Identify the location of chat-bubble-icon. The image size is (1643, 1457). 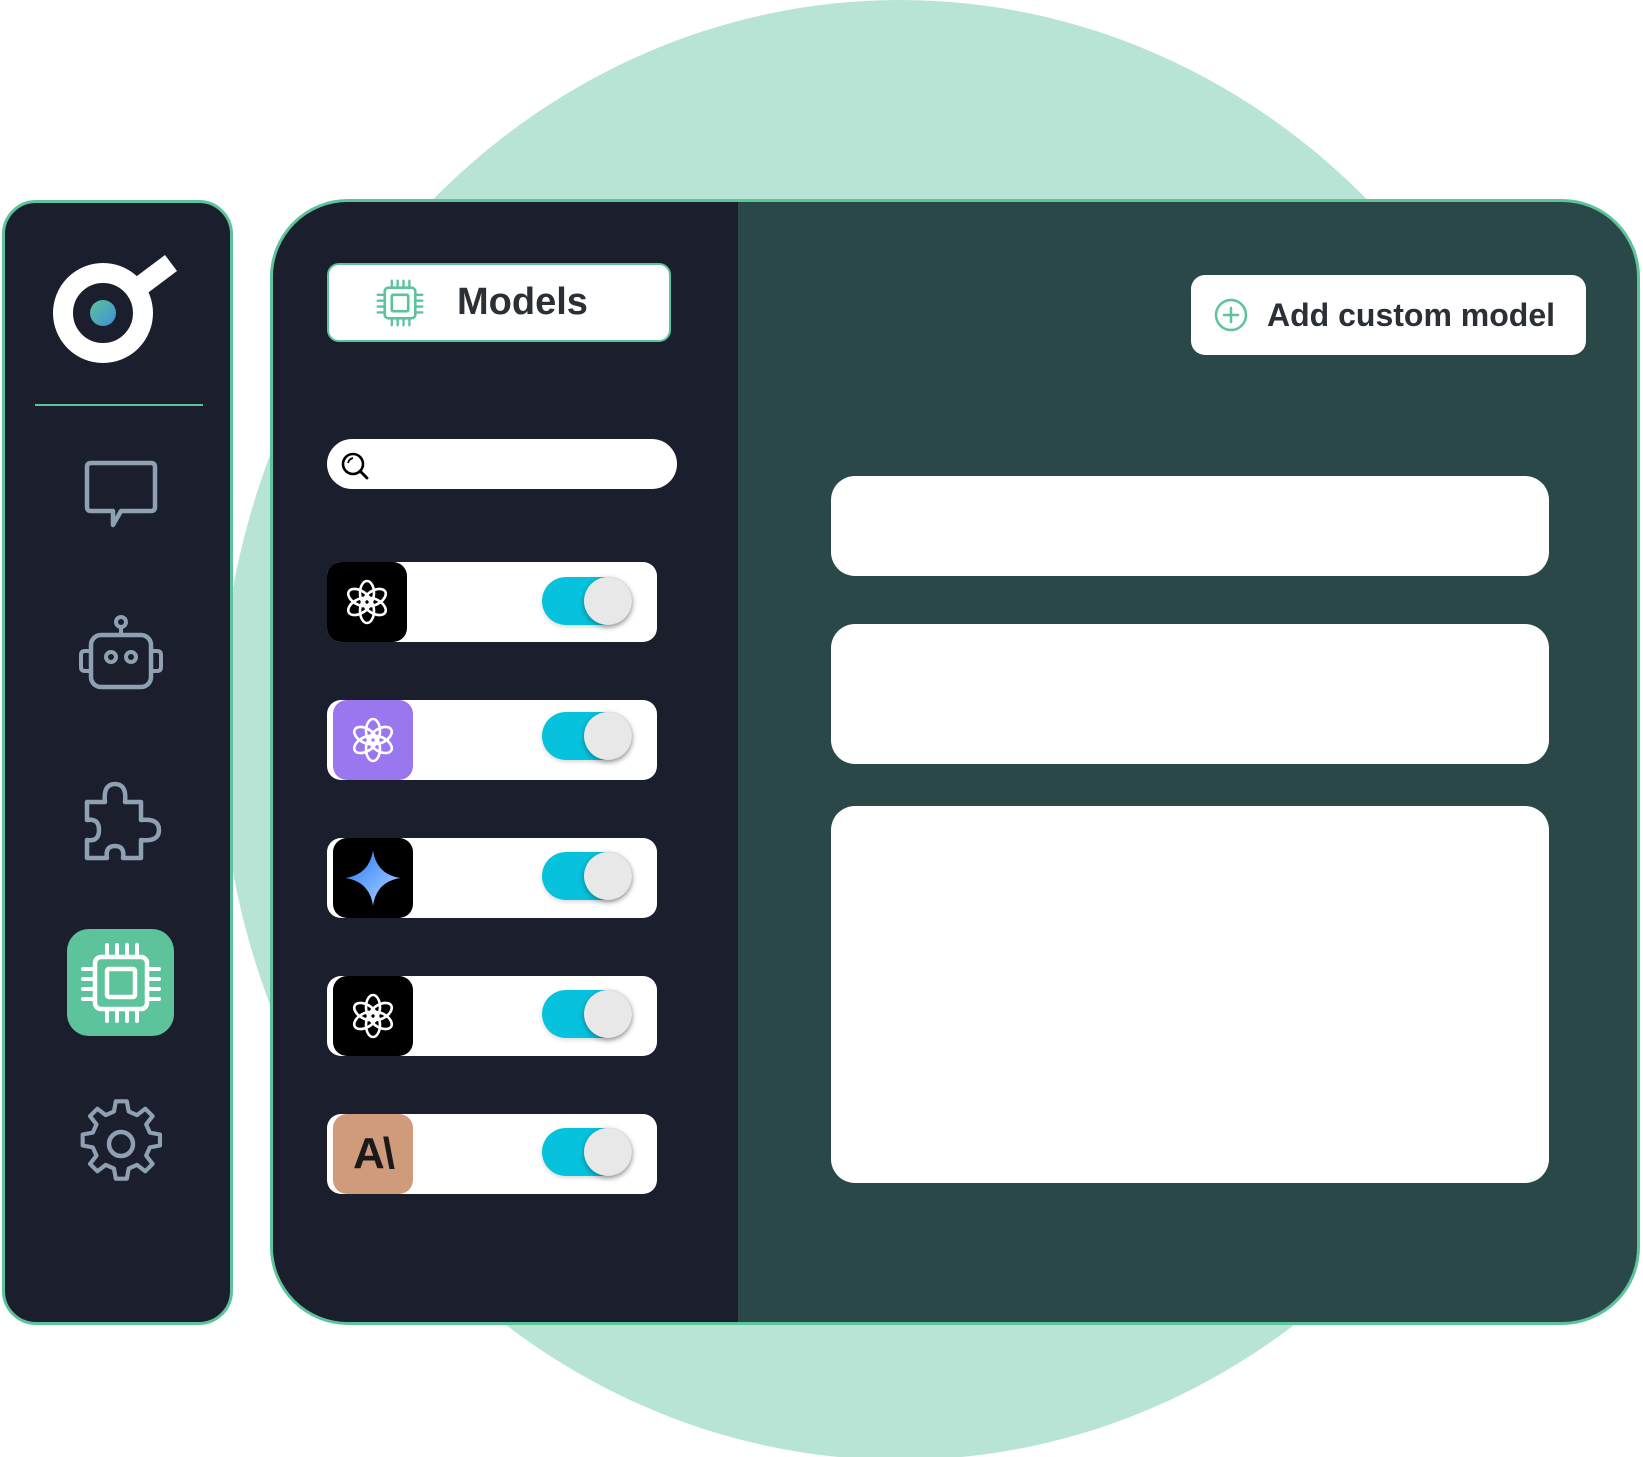
(120, 493).